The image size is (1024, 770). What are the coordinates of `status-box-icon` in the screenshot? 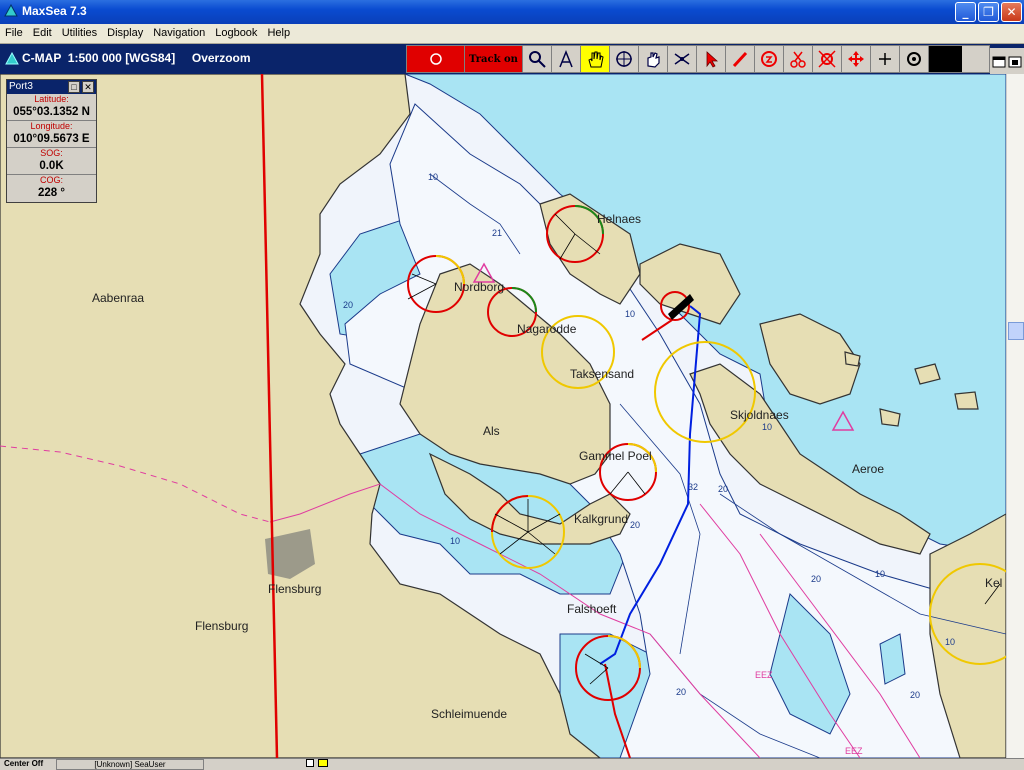 It's located at (310, 763).